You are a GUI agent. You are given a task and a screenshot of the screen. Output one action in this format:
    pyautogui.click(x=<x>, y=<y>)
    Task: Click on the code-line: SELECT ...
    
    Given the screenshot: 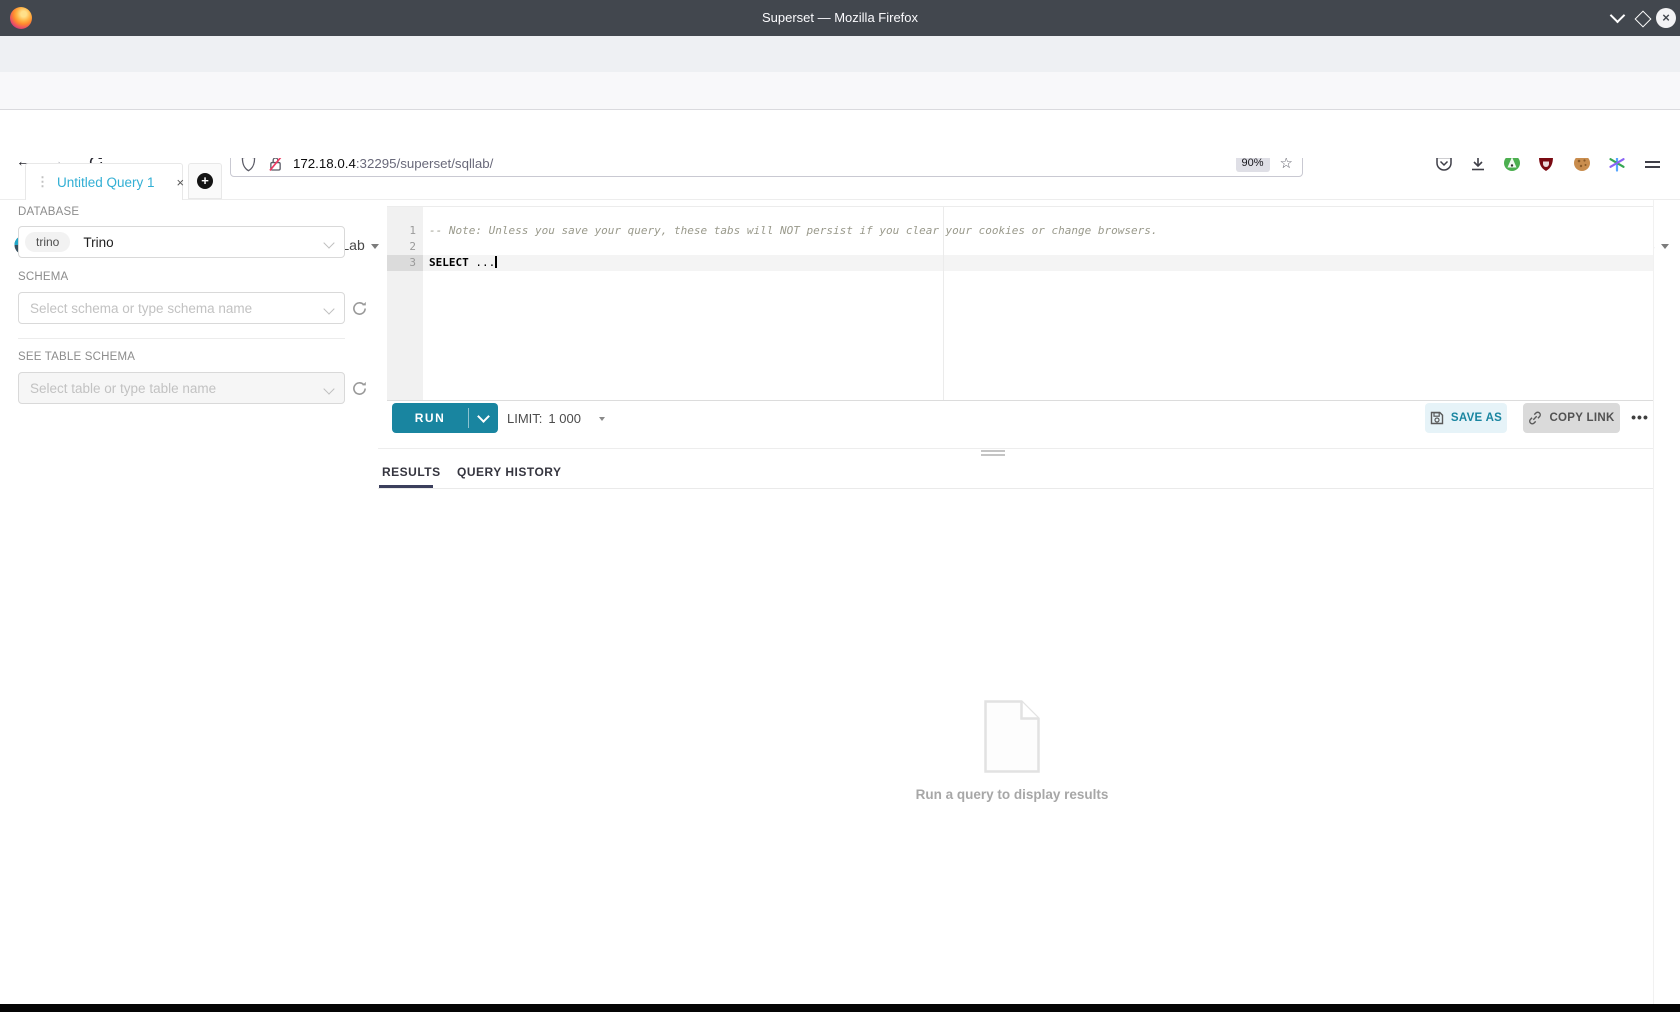 What is the action you would take?
    pyautogui.click(x=463, y=263)
    